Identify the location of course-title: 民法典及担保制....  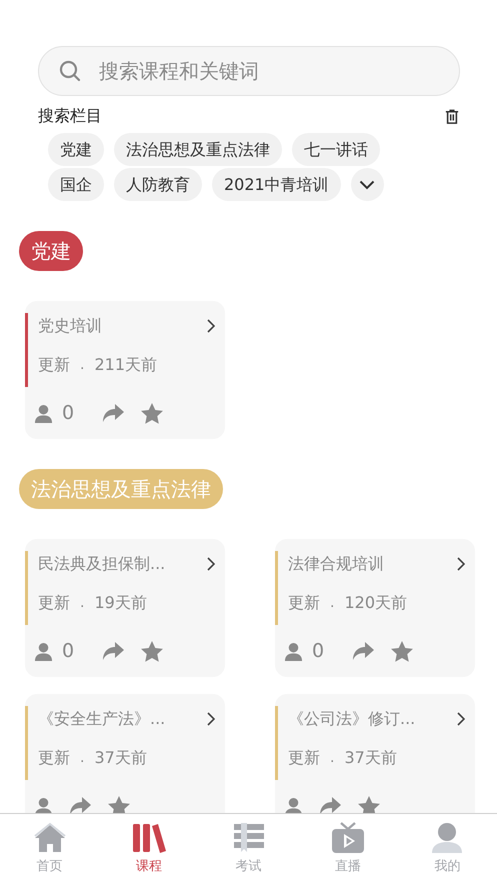
(102, 564).